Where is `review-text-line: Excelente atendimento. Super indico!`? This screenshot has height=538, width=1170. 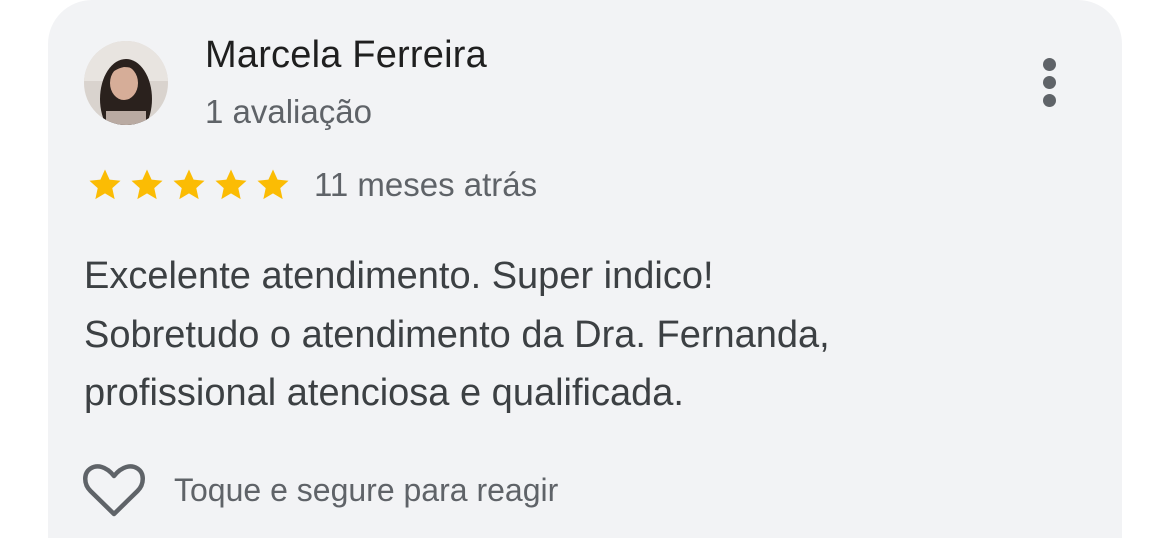
review-text-line: Excelente atendimento. Super indico! is located at coordinates (399, 276).